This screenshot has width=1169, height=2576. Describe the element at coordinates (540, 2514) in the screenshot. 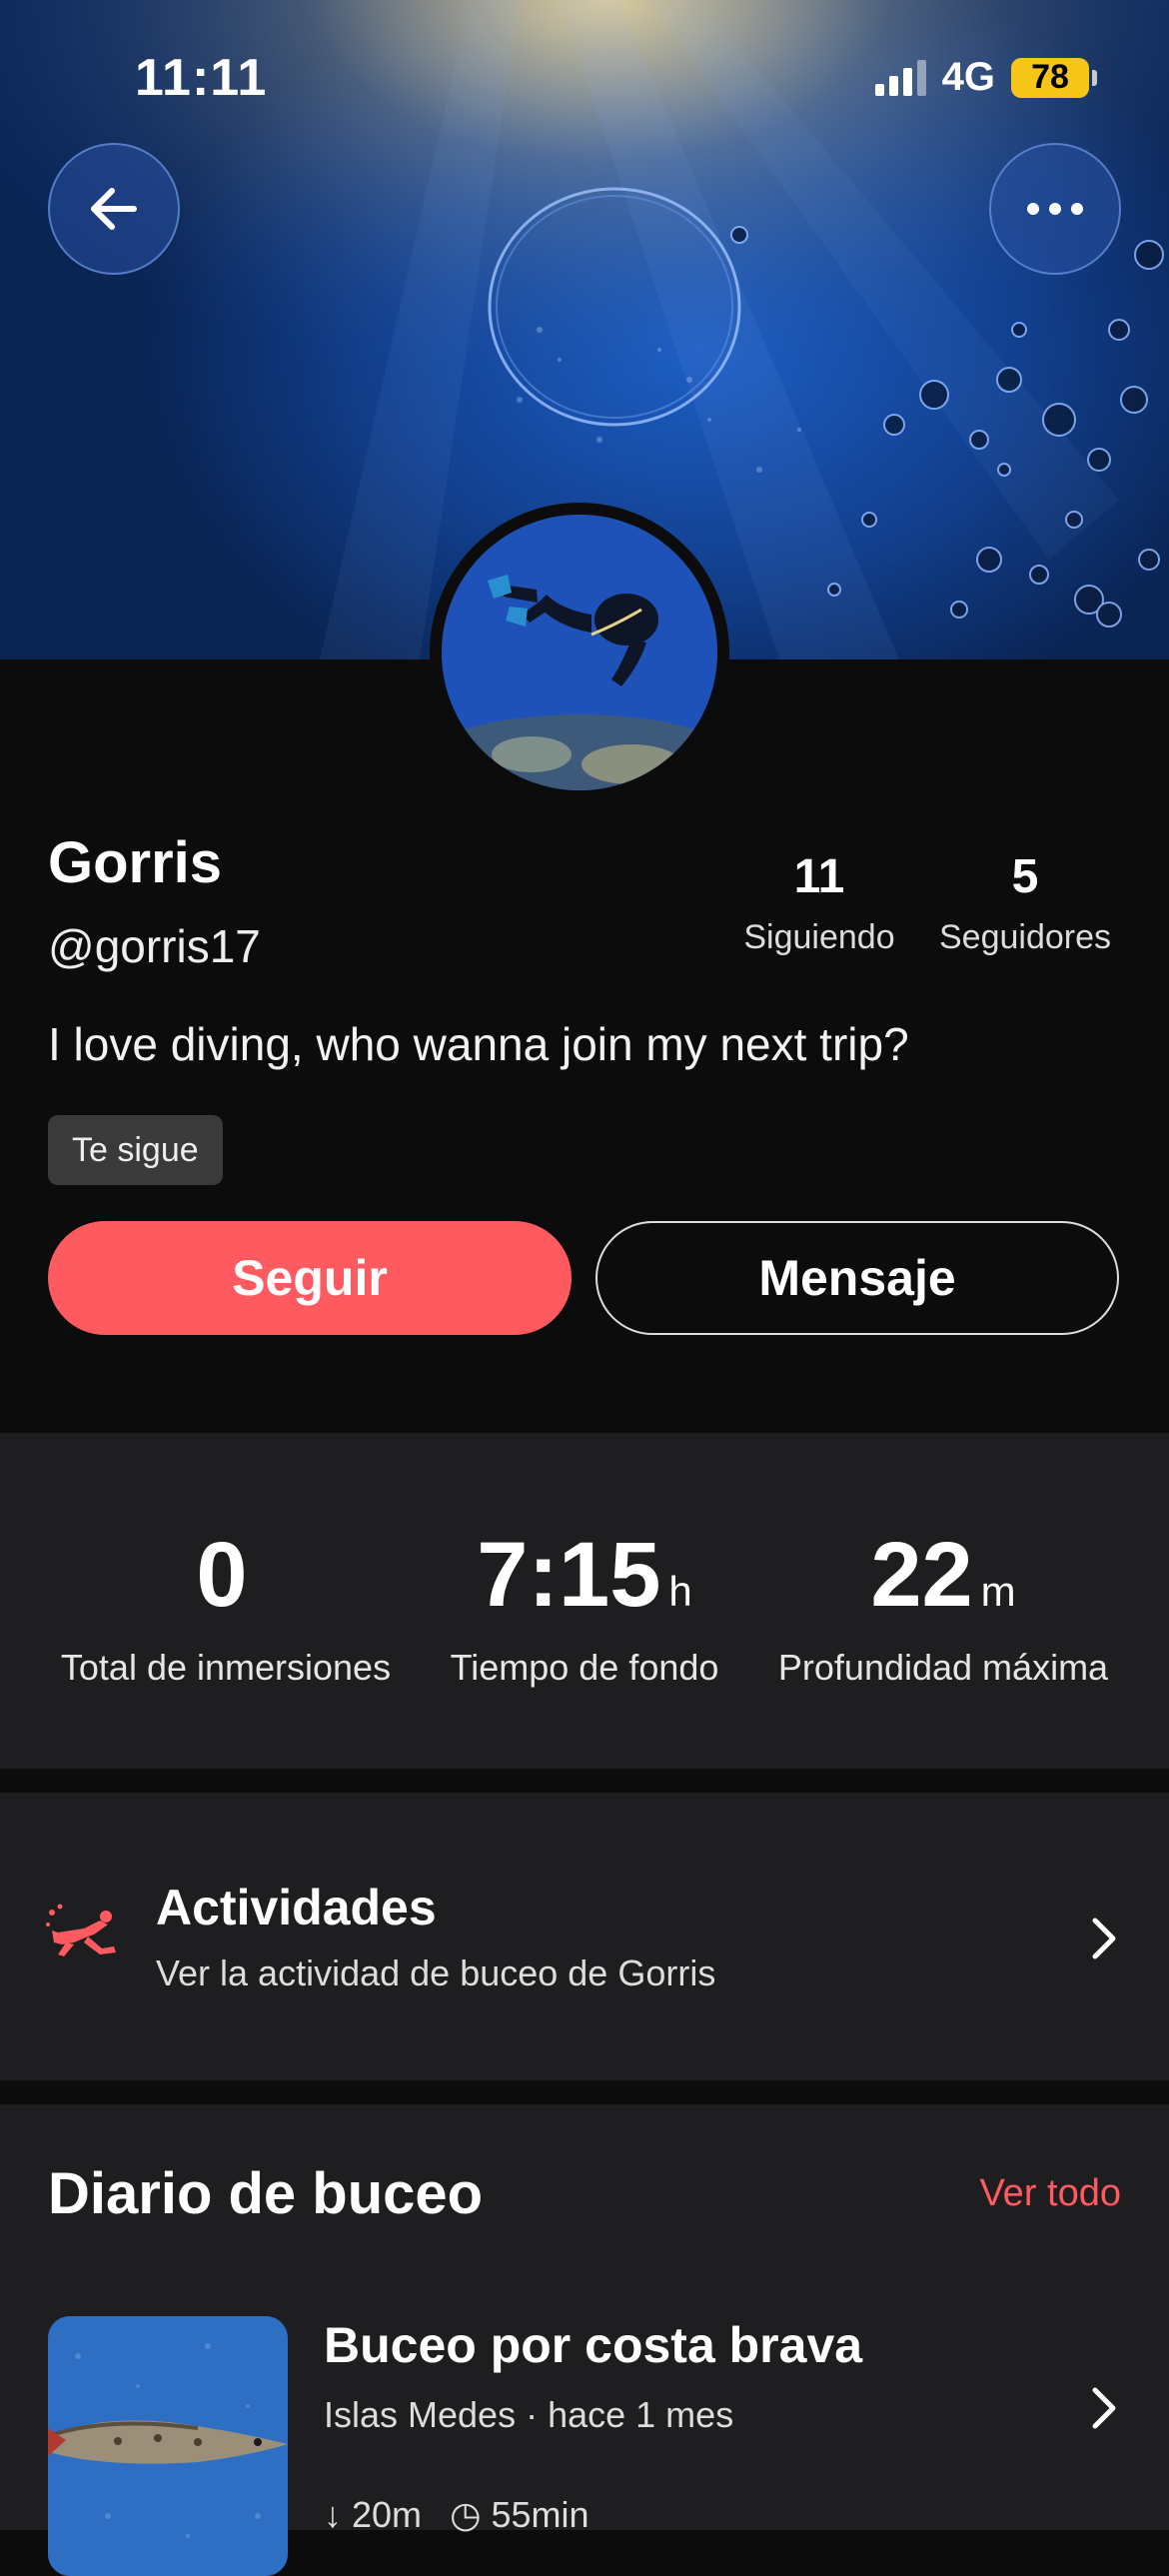

I see `dive-entry-duration: 55min` at that location.